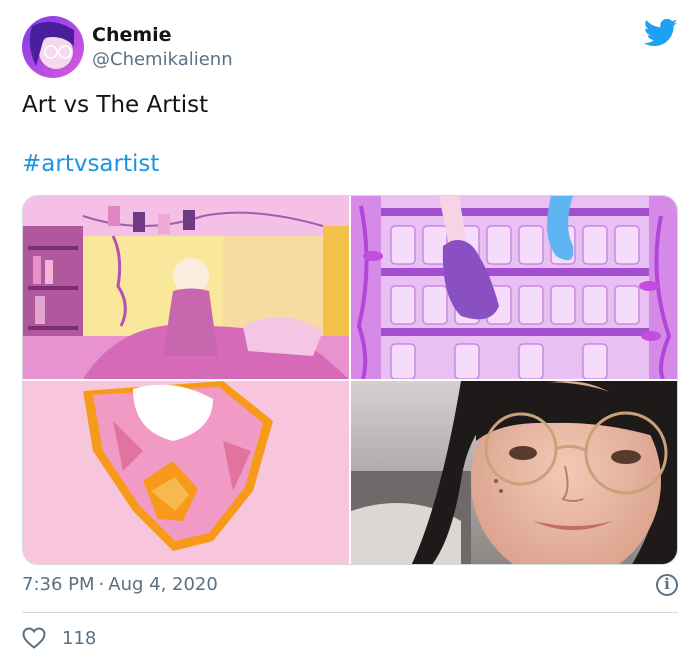 Image resolution: width=700 pixels, height=667 pixels. I want to click on media-bedroom, so click(186, 287).